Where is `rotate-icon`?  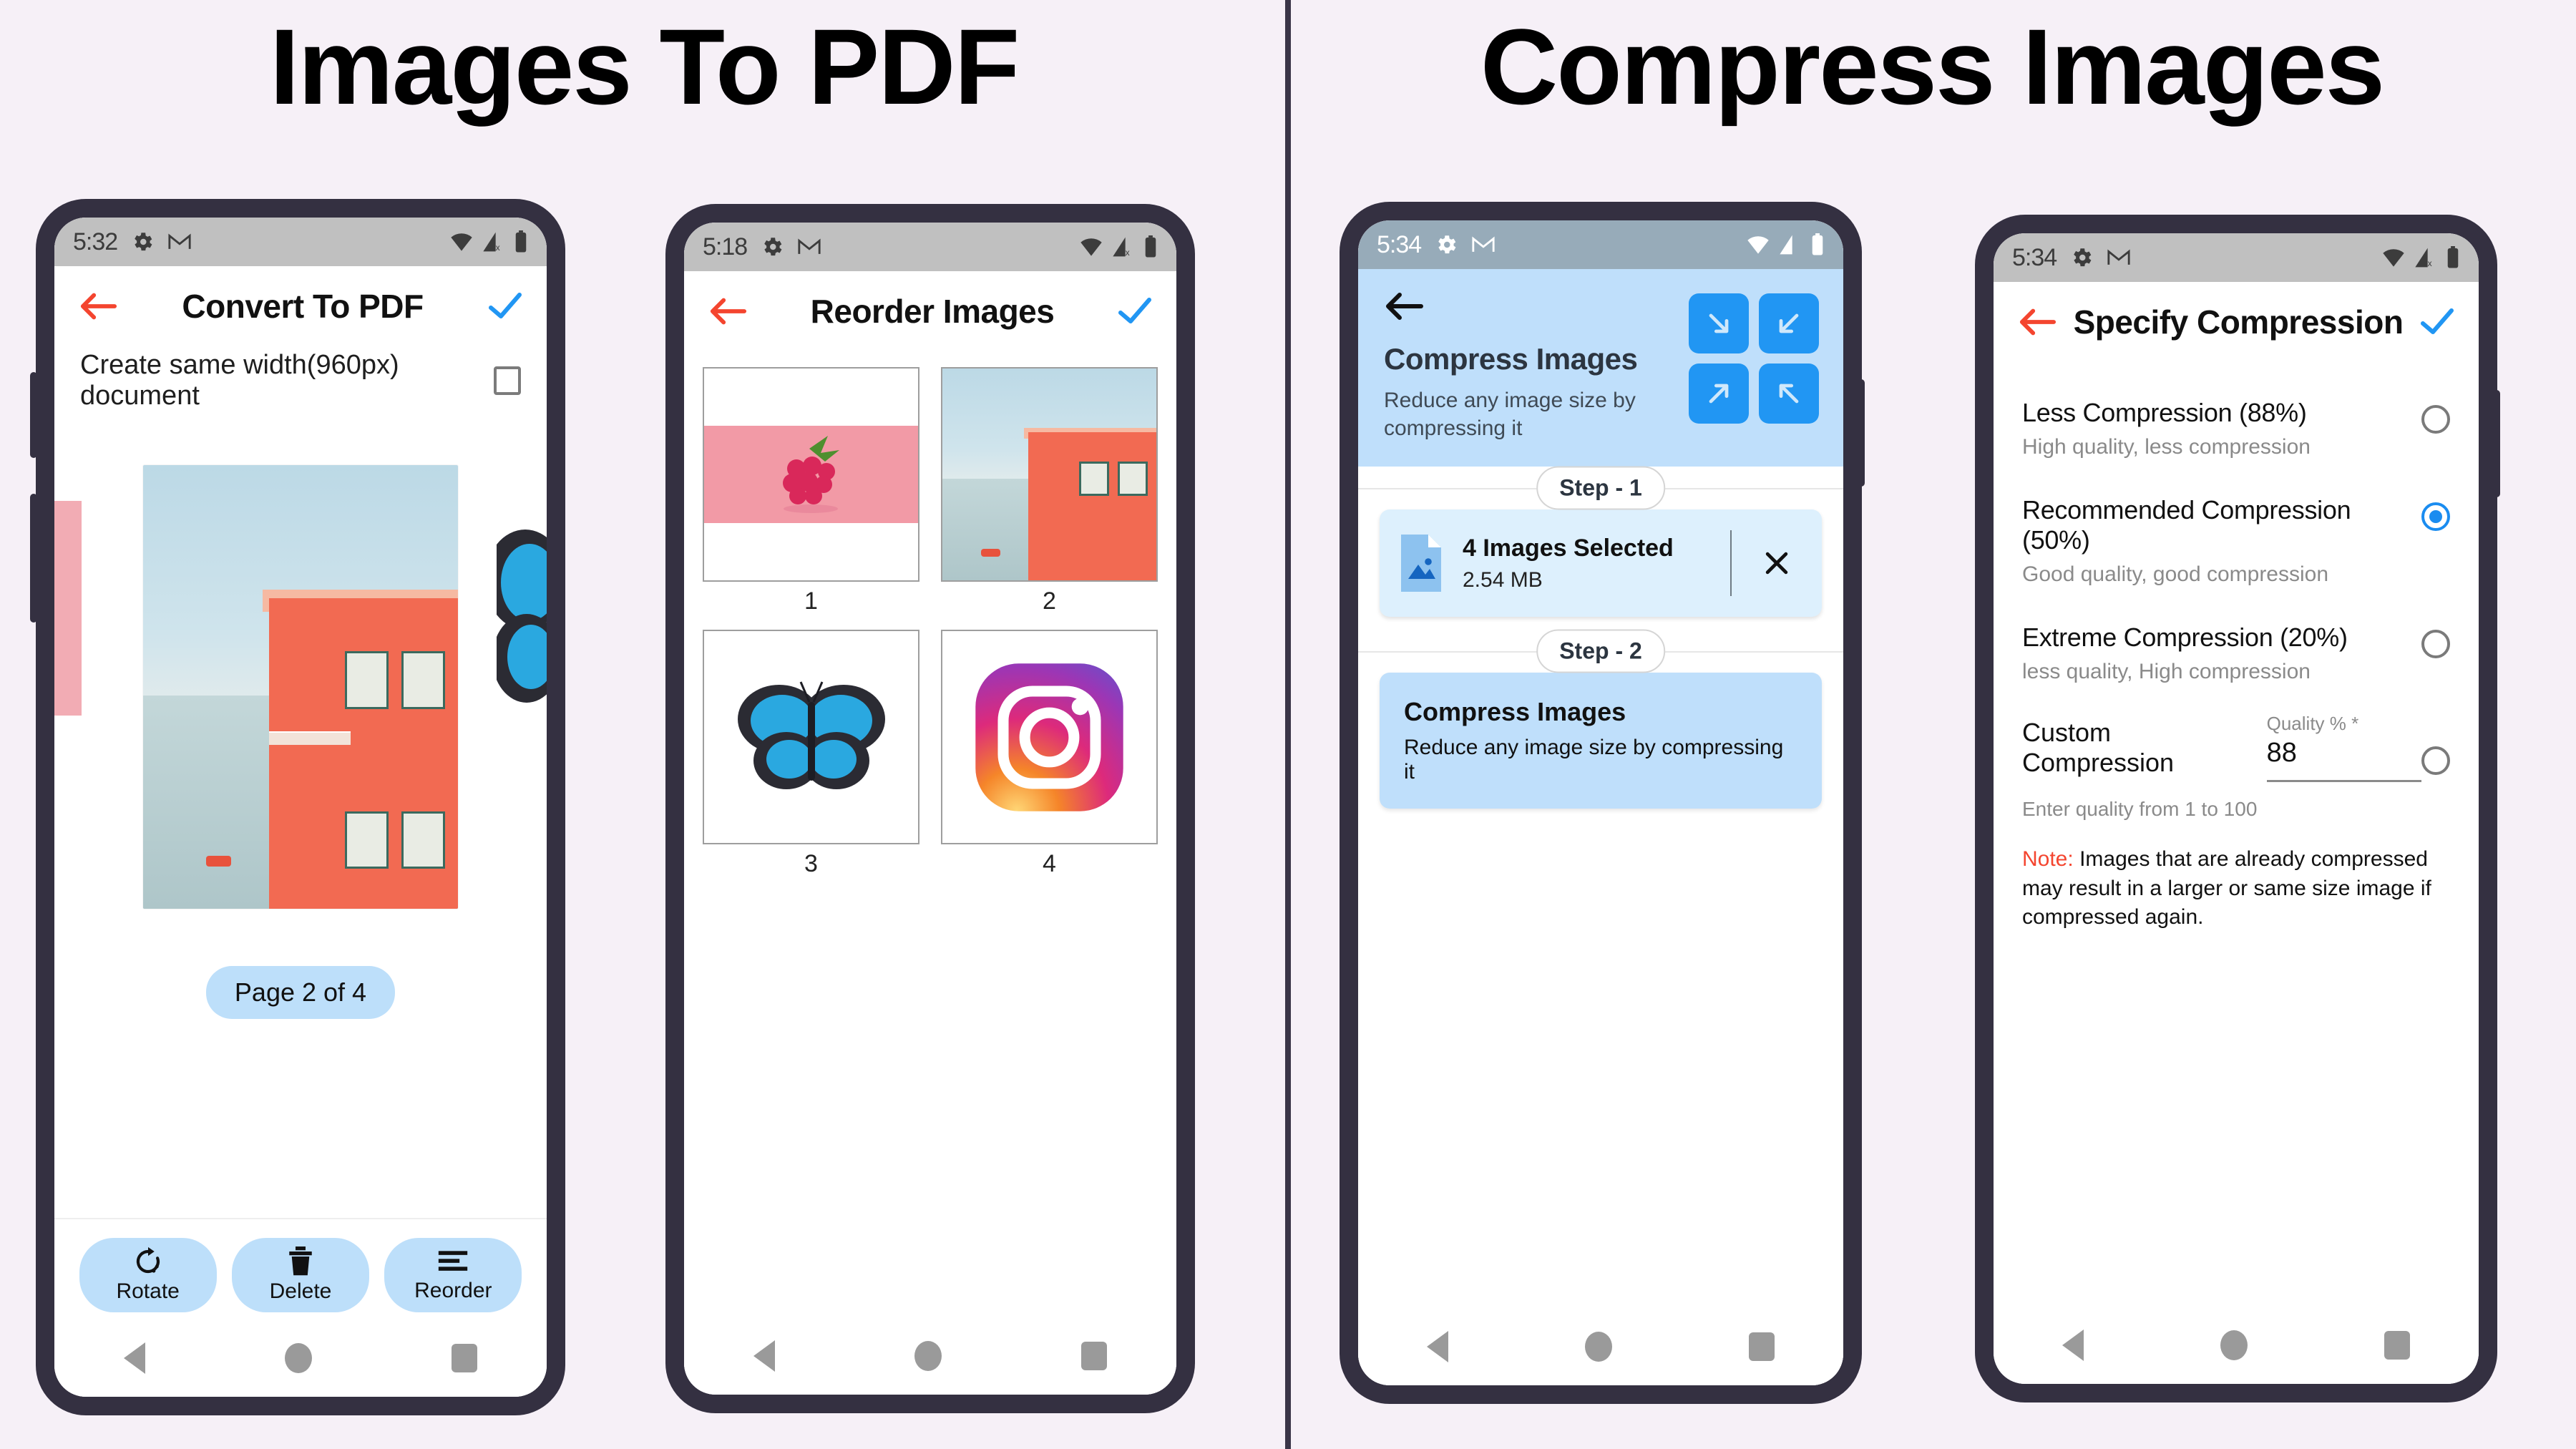 rotate-icon is located at coordinates (148, 1261).